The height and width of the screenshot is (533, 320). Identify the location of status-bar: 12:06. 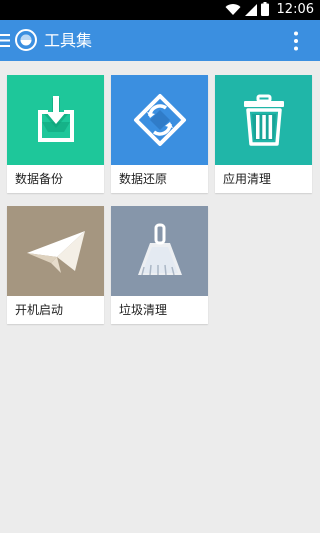
(160, 10).